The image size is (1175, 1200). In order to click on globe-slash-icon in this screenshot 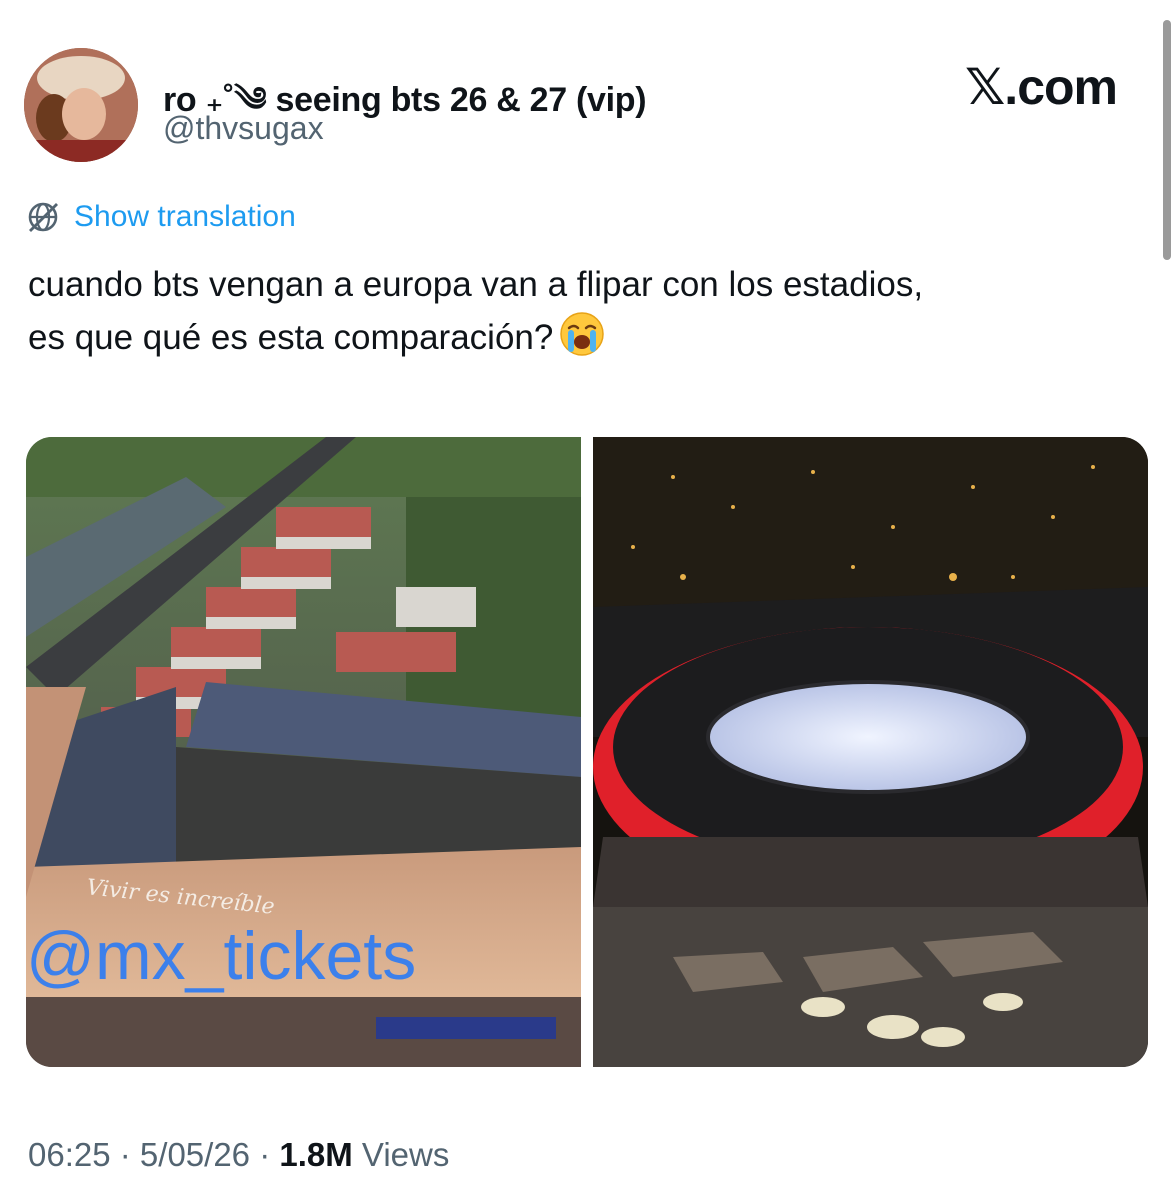, I will do `click(43, 217)`.